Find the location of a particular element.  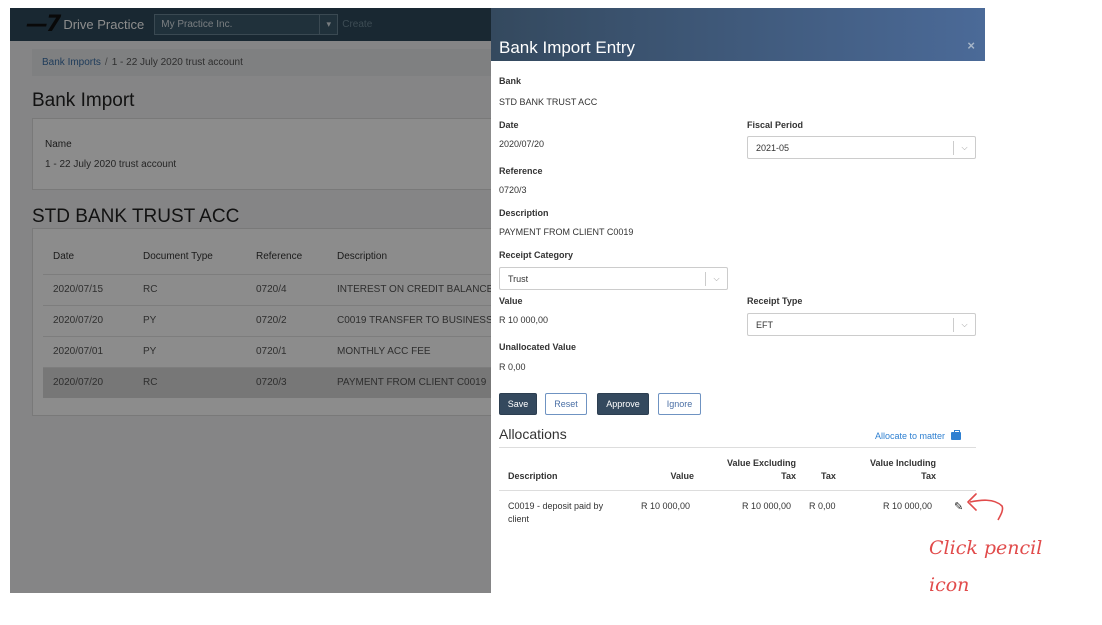

alloc-col-value-including-tax-line2: Tax is located at coordinates (928, 476).